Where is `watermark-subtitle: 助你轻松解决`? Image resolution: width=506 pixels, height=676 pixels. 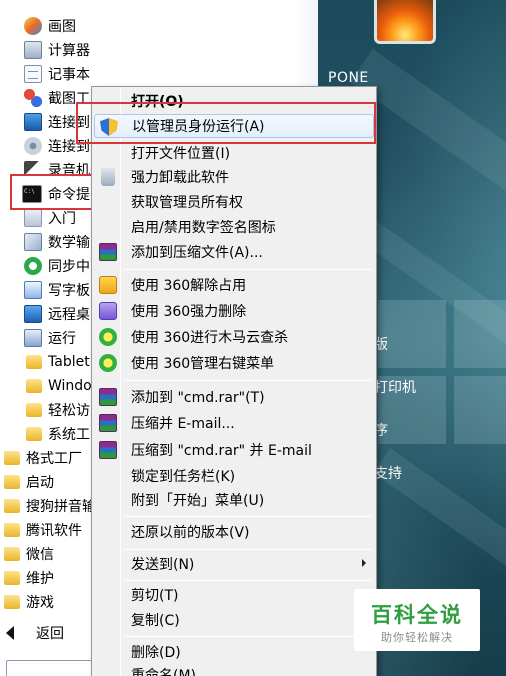
watermark-subtitle: 助你轻松解决 is located at coordinates (417, 637).